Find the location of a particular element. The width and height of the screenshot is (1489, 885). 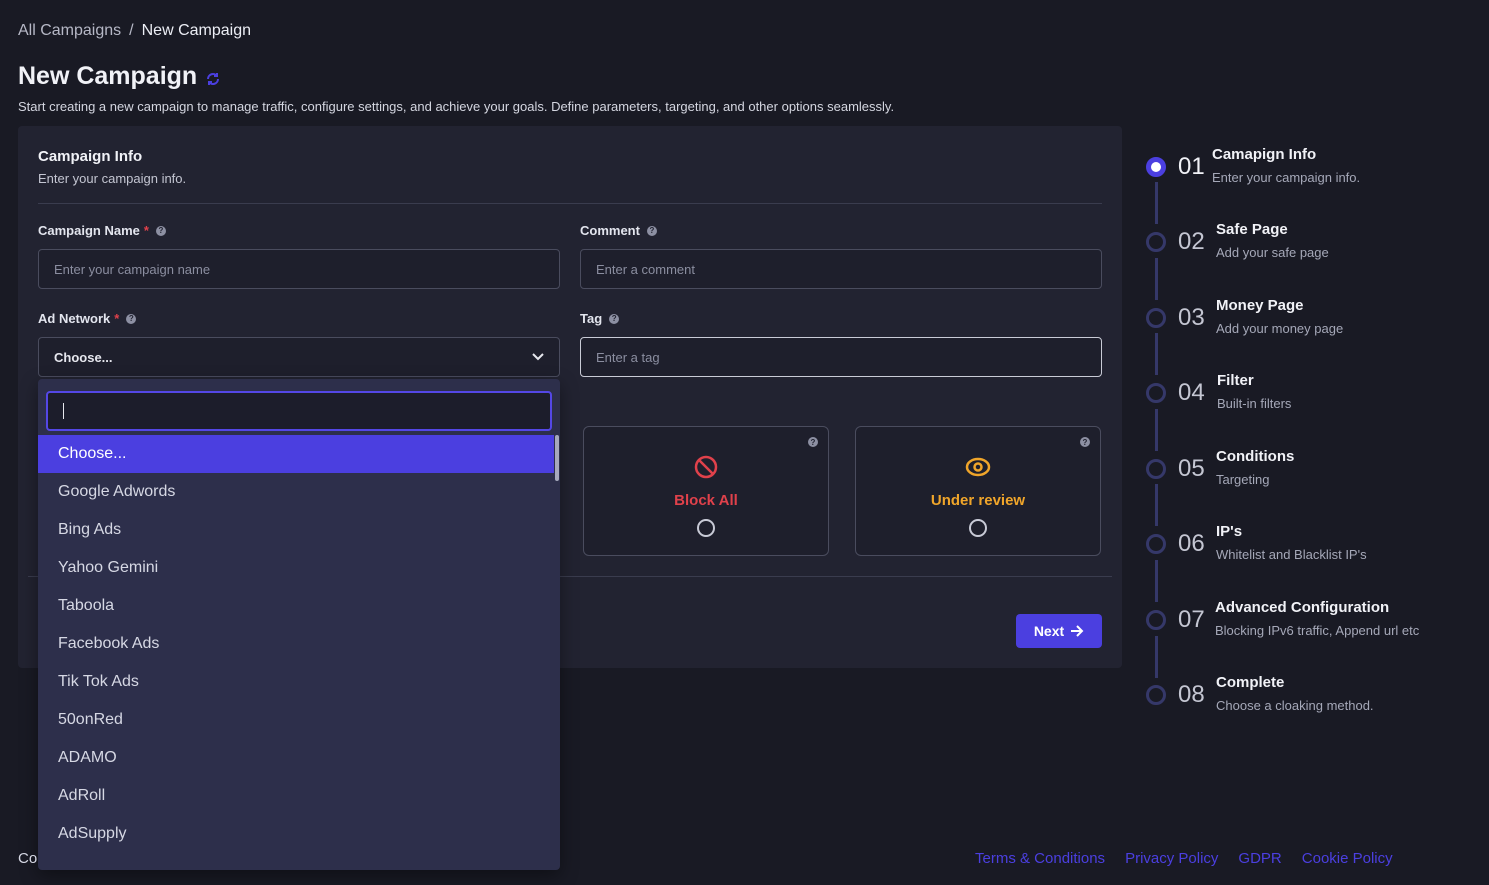

step-subtitle: Targeting is located at coordinates (1243, 479).